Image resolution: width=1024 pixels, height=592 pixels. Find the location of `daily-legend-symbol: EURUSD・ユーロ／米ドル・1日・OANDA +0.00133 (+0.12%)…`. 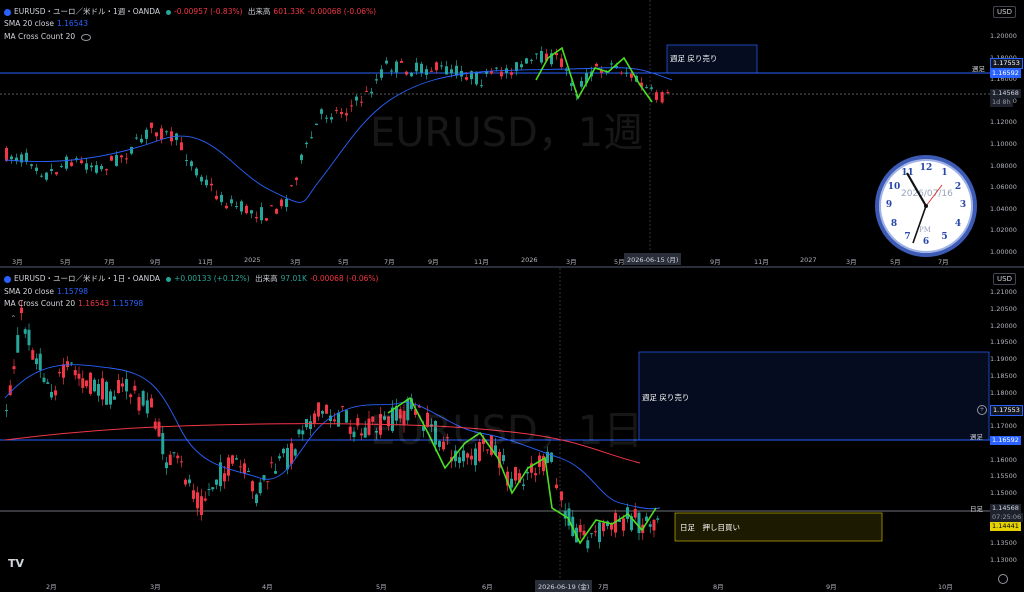

daily-legend-symbol: EURUSD・ユーロ／米ドル・1日・OANDA +0.00133 (+0.12%)… is located at coordinates (192, 278).